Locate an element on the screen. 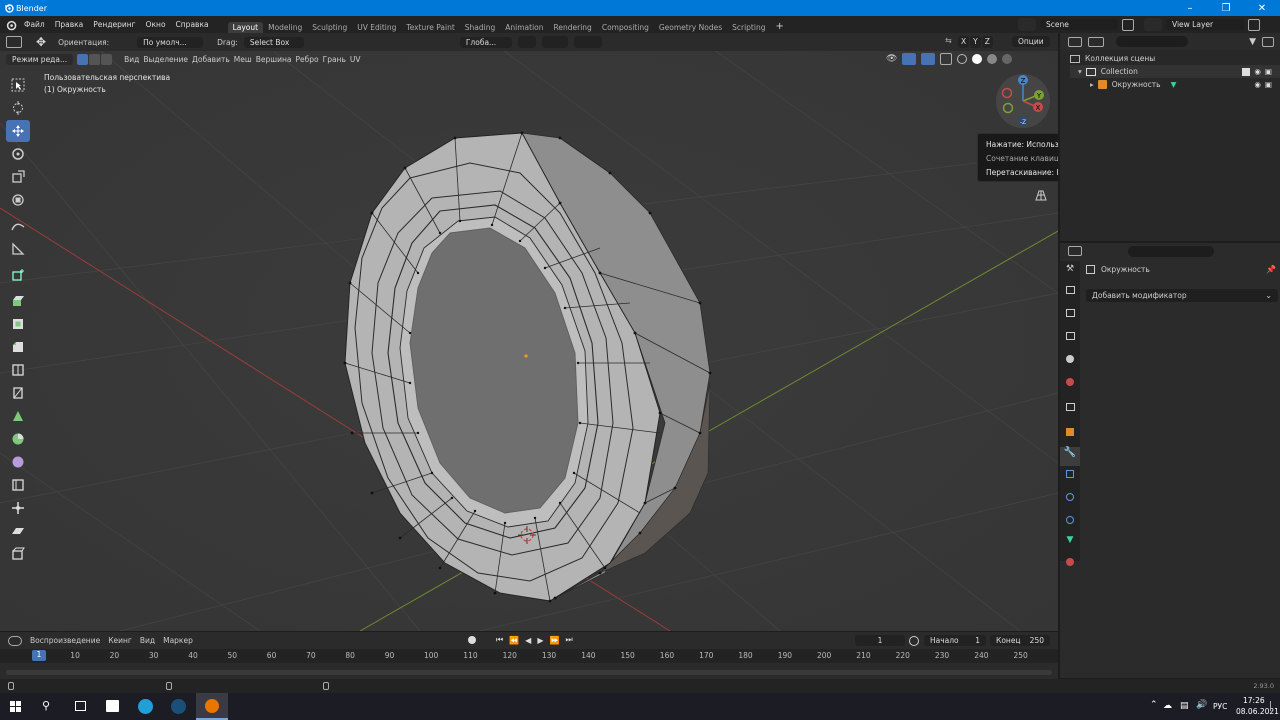  playhead: 1 is located at coordinates (39, 655).